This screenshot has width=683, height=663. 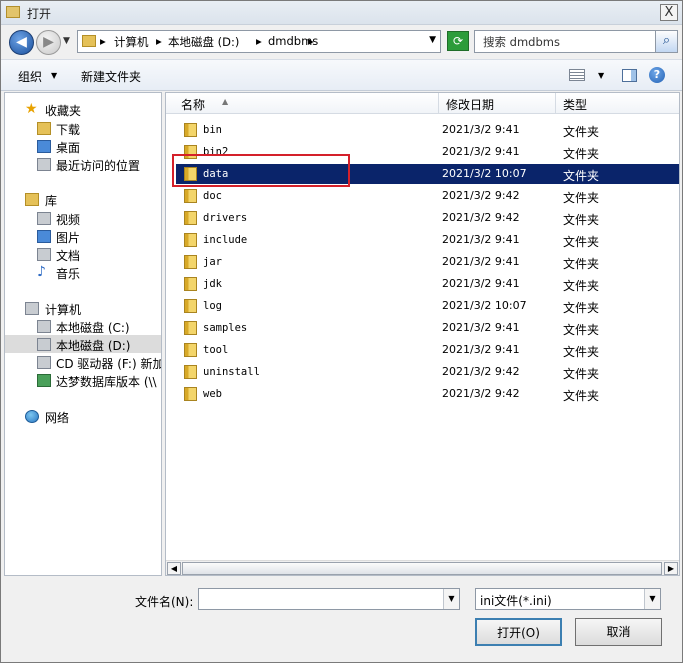 I want to click on file-name: samples, so click(x=225, y=328).